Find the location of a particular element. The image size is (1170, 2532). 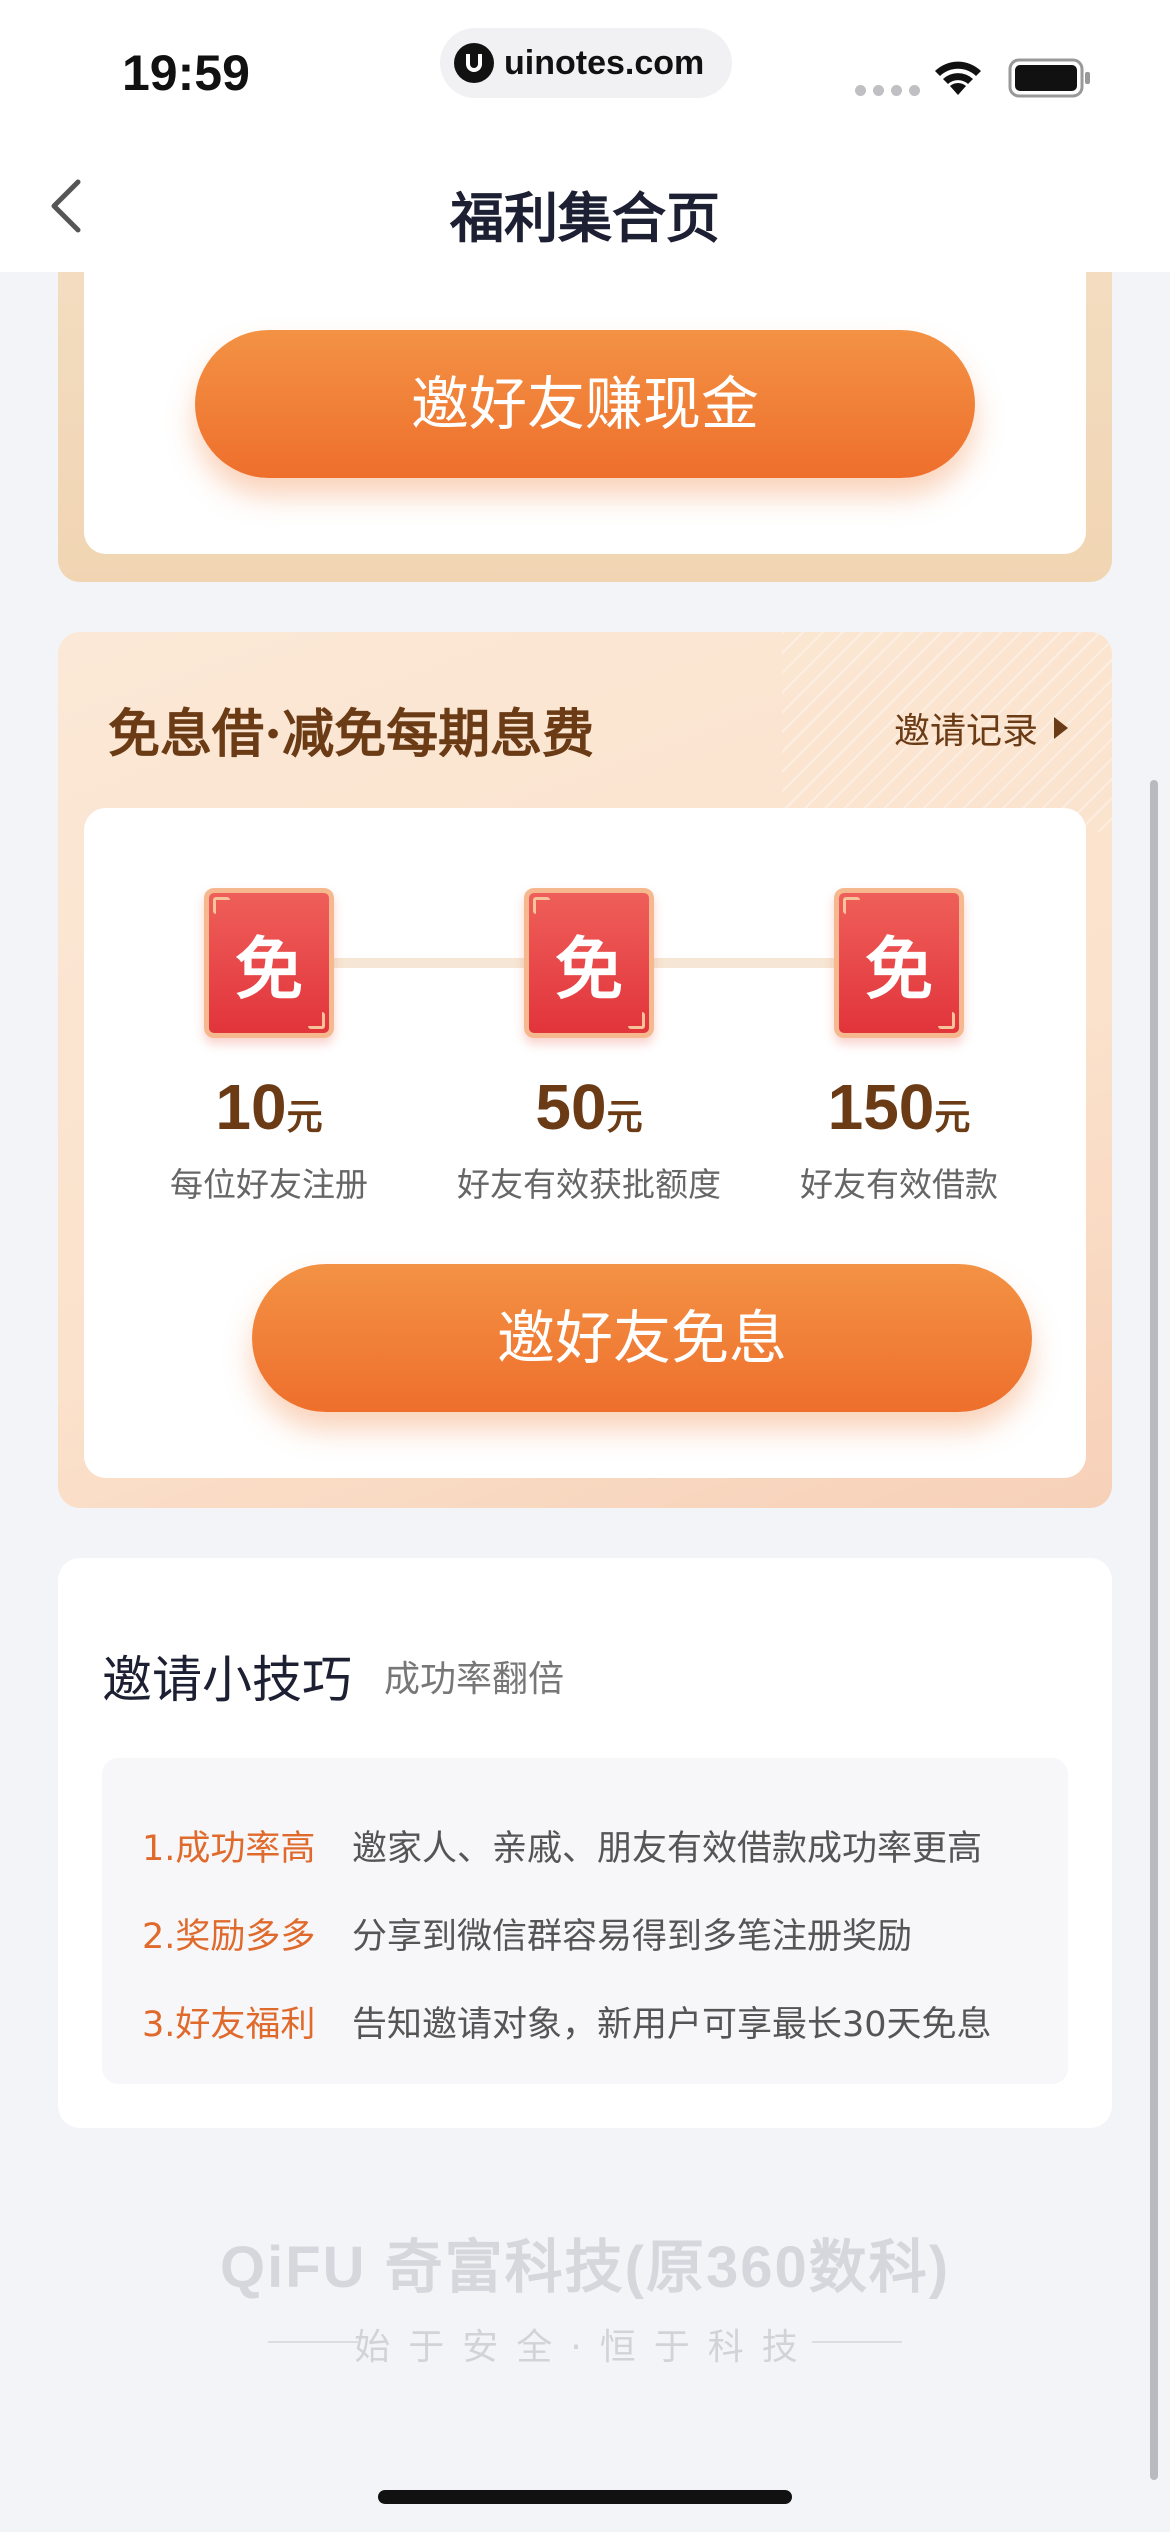

arrow-right-icon is located at coordinates (1061, 728).